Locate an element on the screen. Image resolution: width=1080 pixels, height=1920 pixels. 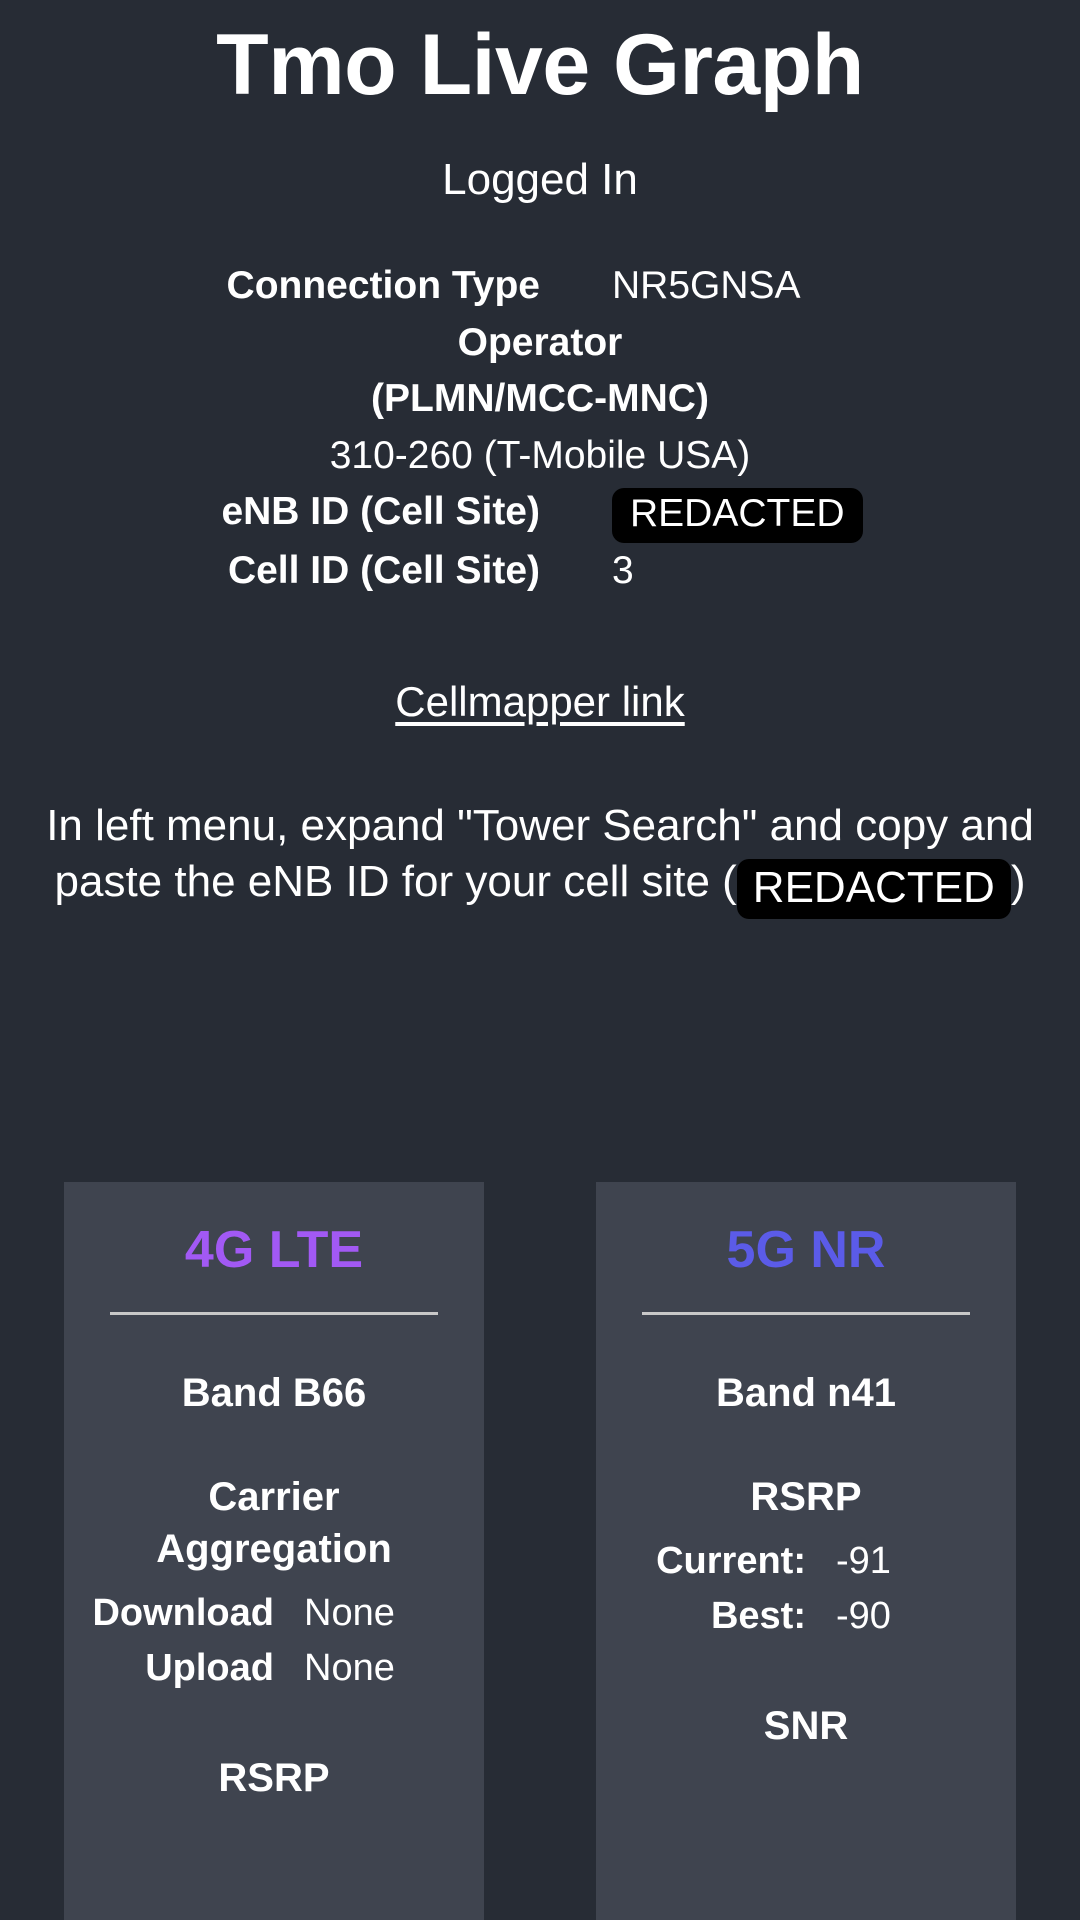
lte-download-row: Download None is located at coordinates (274, 1613).